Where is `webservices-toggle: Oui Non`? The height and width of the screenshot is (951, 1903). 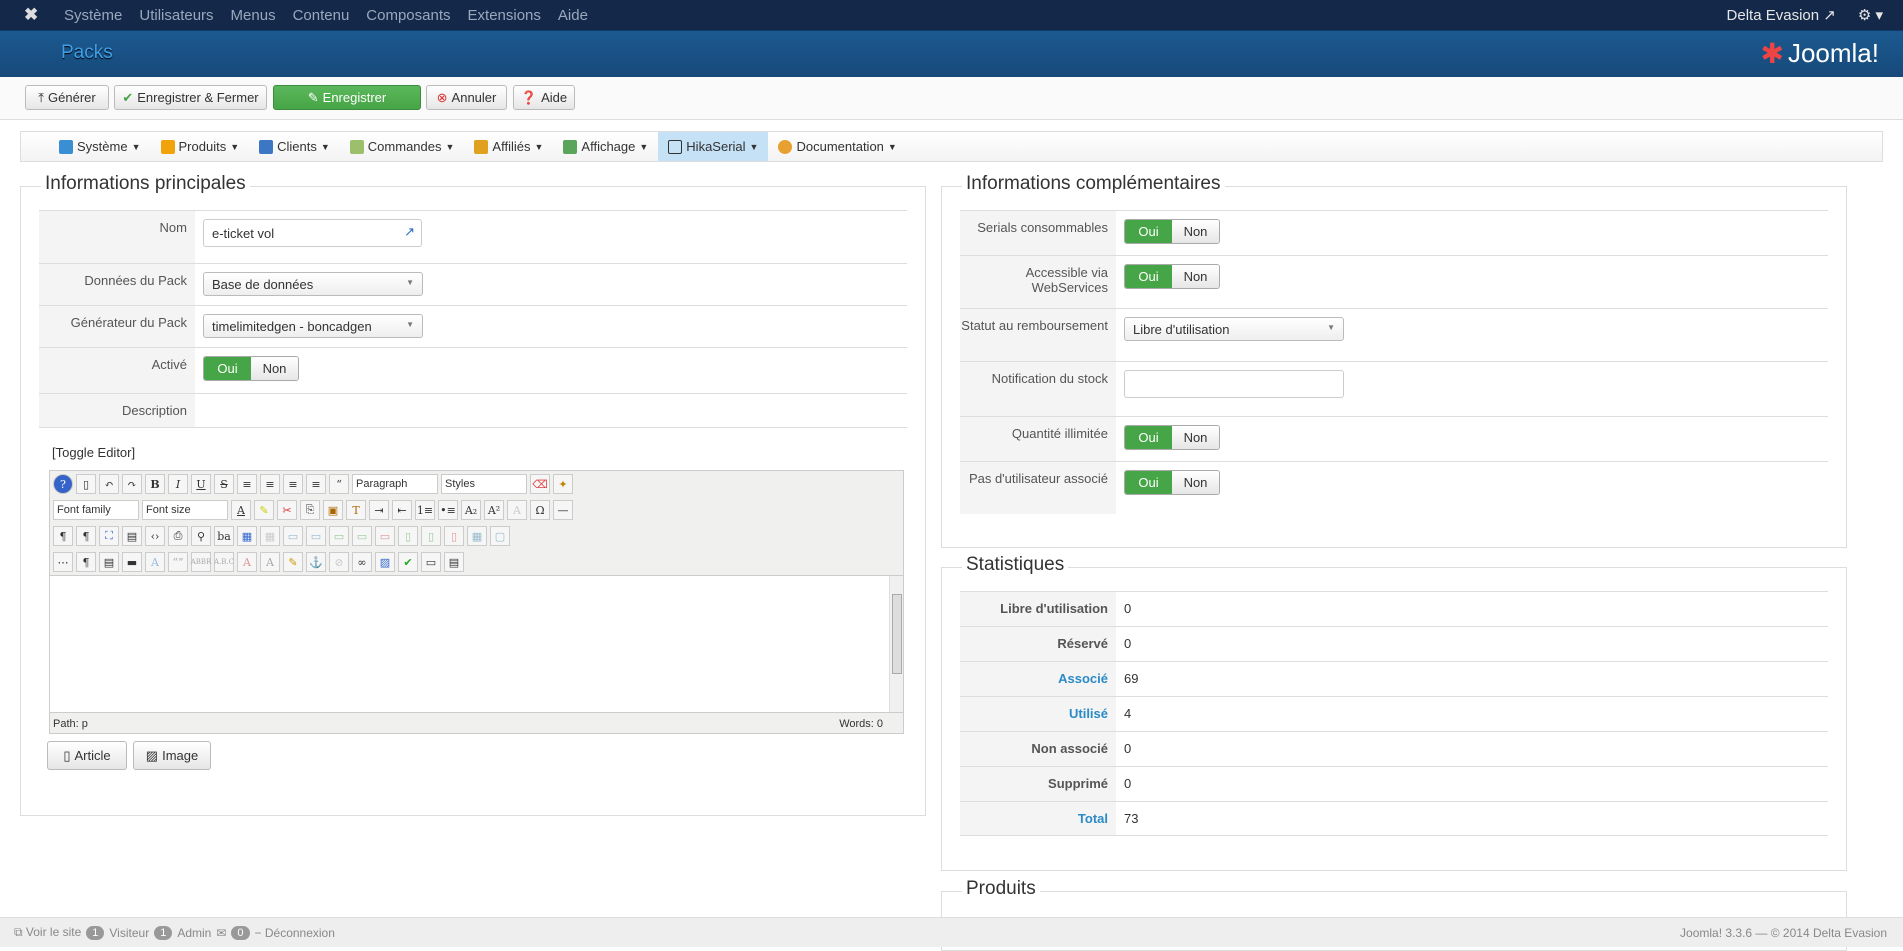
webservices-toggle: Oui Non is located at coordinates (1172, 276).